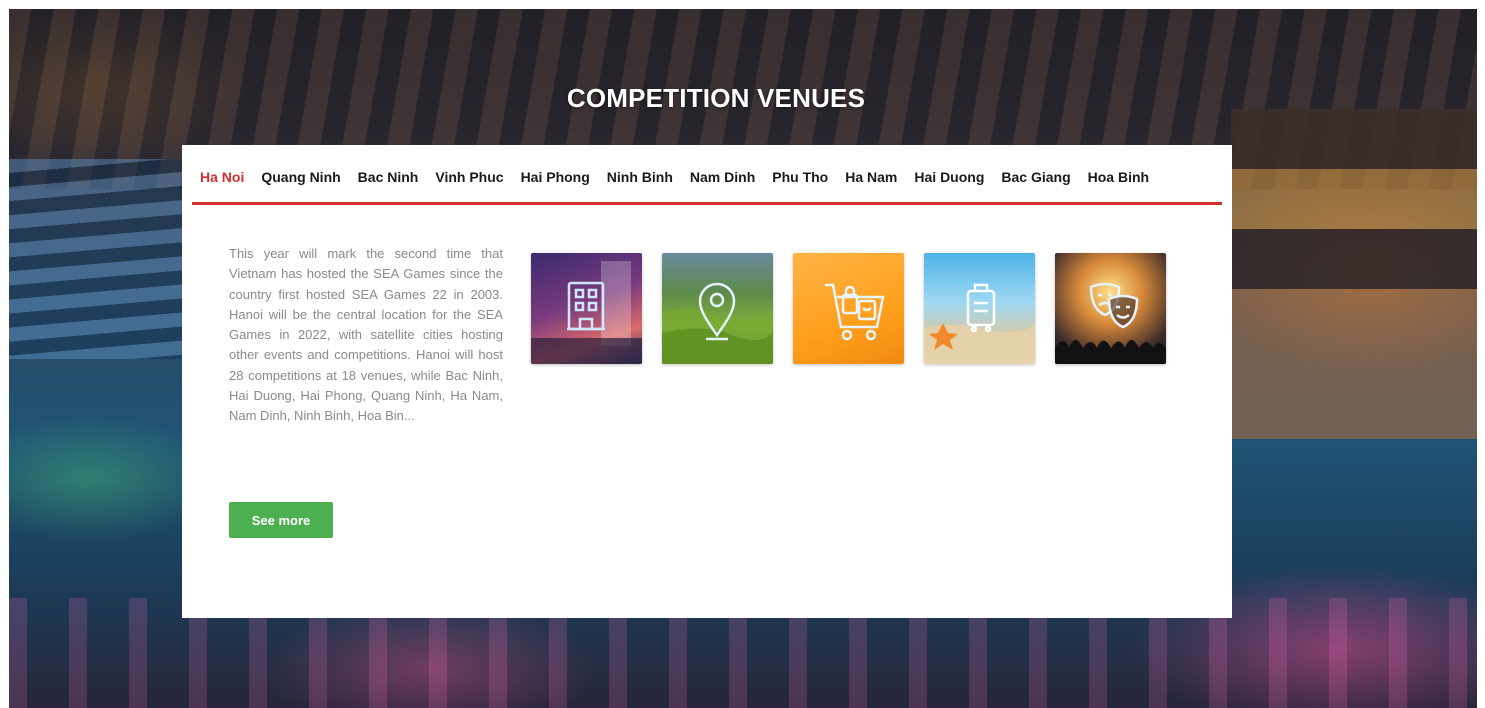  I want to click on section-title: COMPETITION VENUES, so click(716, 98).